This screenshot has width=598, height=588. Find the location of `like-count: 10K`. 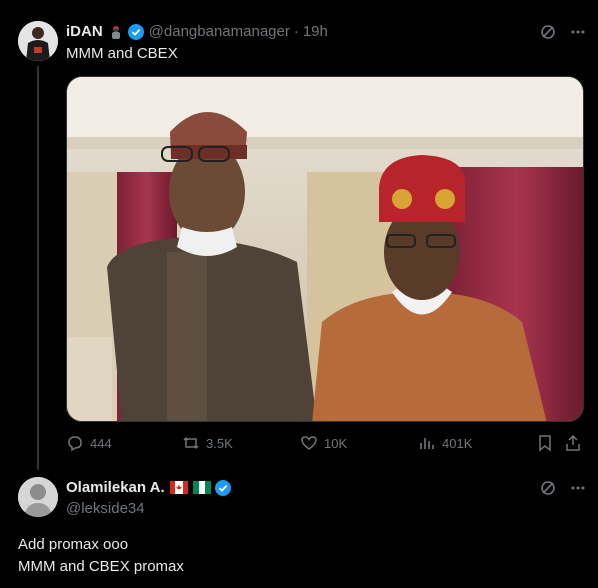

like-count: 10K is located at coordinates (336, 443).